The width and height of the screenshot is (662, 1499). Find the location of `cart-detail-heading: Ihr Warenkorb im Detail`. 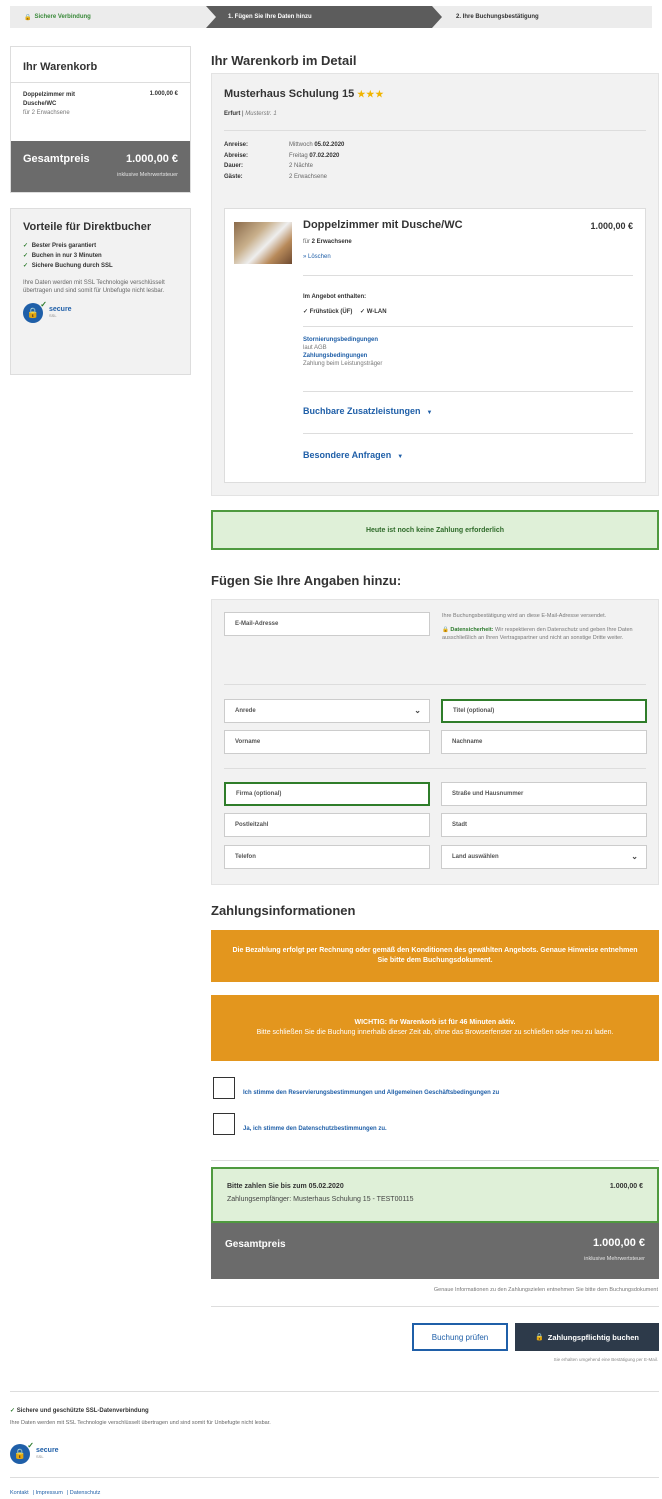

cart-detail-heading: Ihr Warenkorb im Detail is located at coordinates (284, 60).